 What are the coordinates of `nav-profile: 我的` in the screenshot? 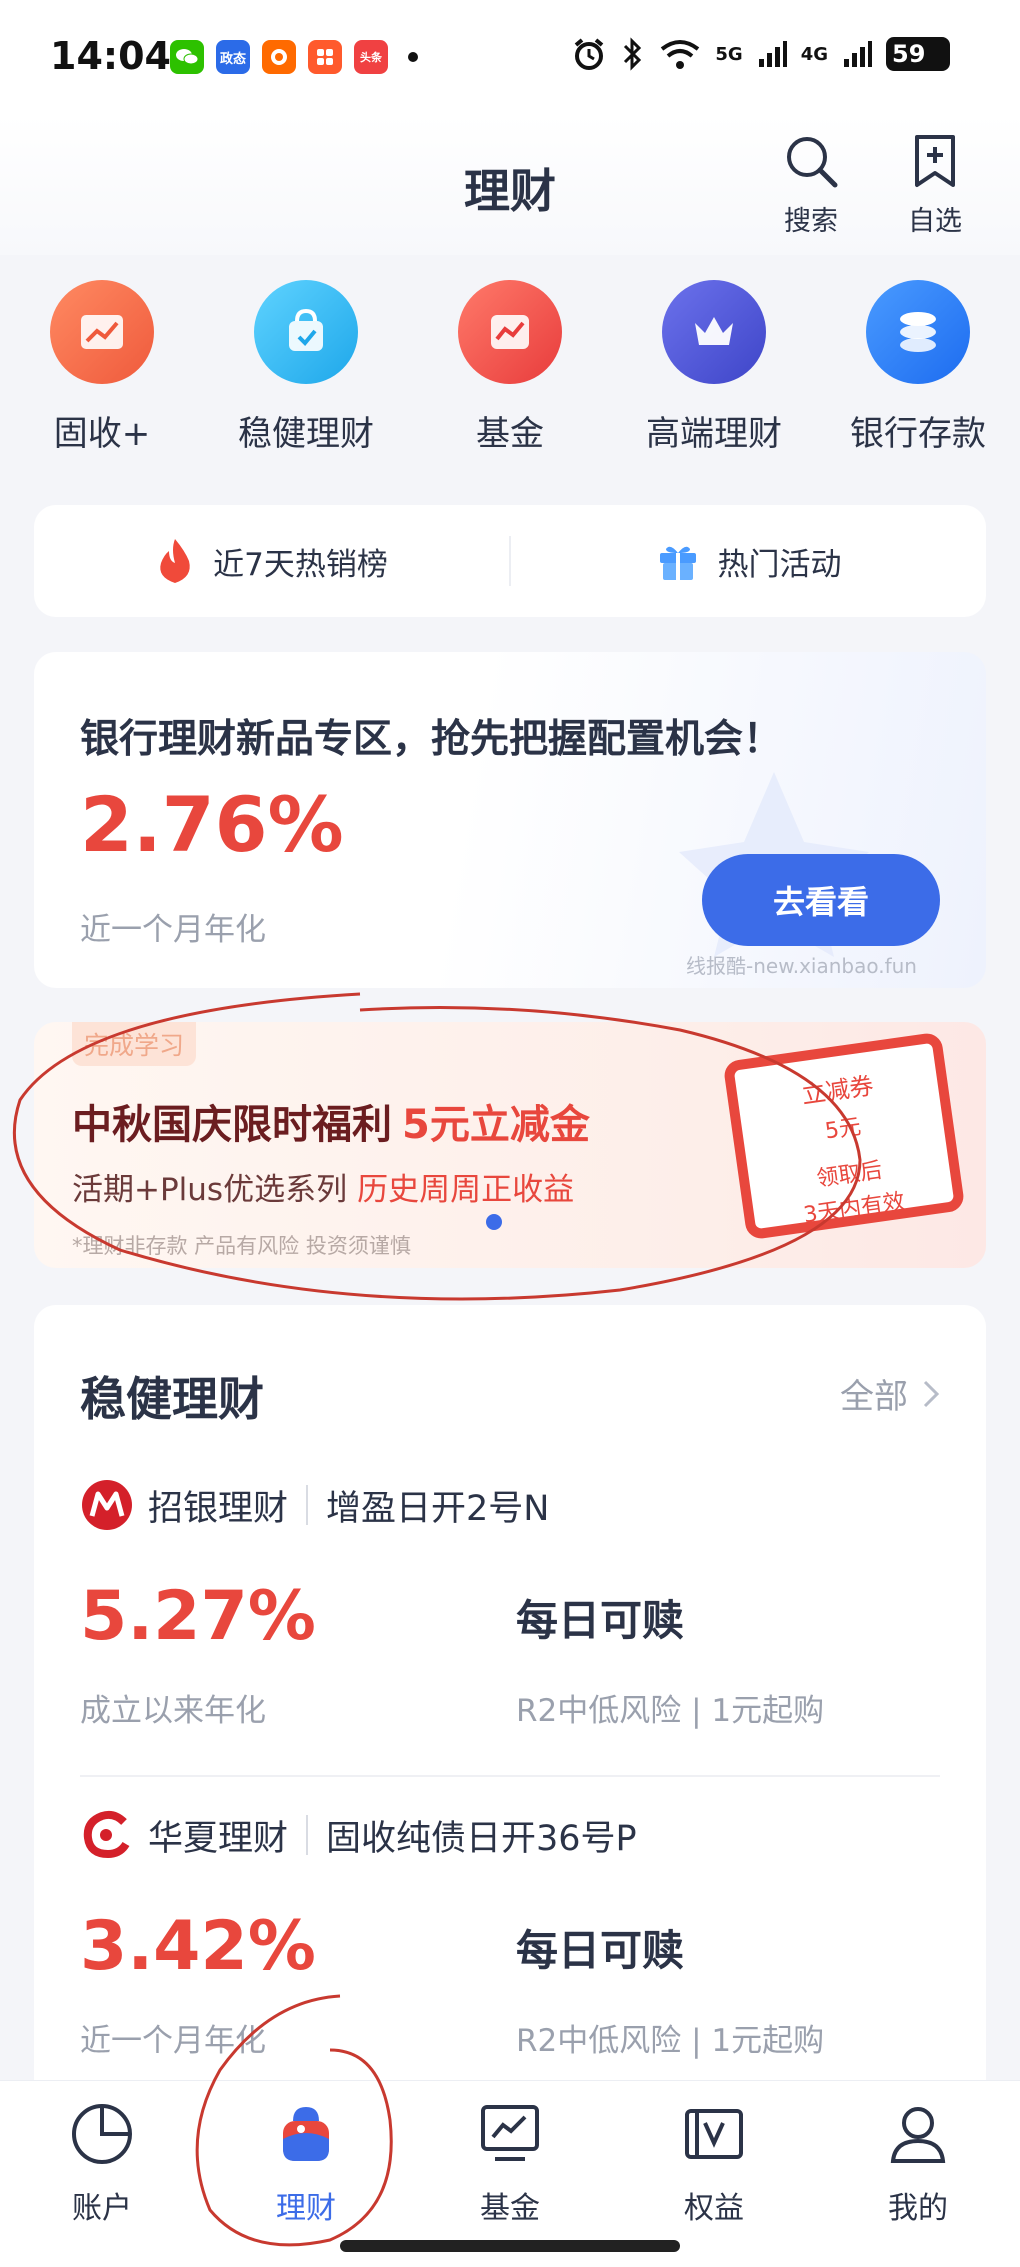 It's located at (918, 2174).